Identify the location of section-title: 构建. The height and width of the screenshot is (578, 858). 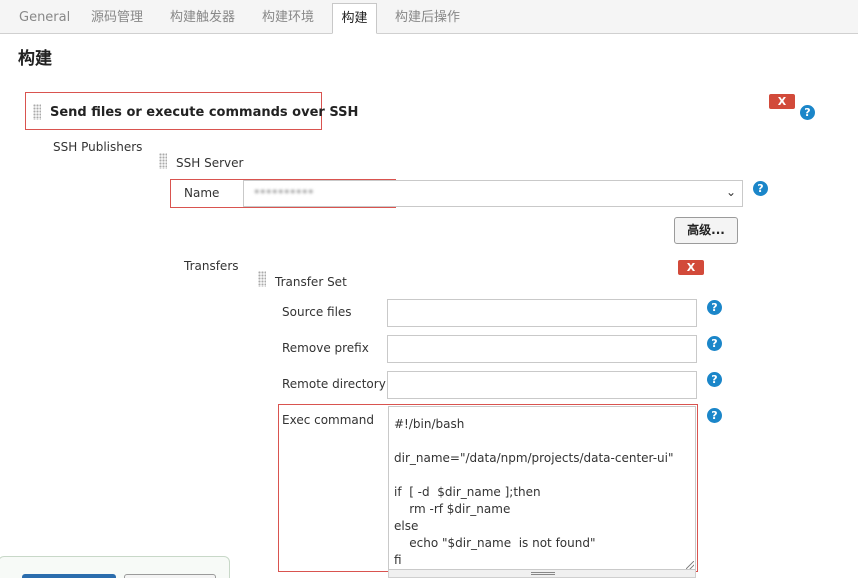
(35, 59).